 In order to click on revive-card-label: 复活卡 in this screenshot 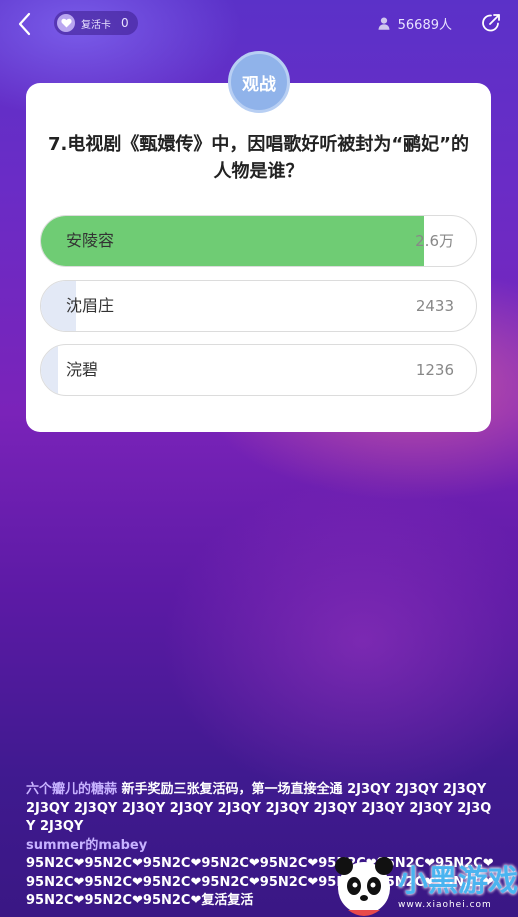, I will do `click(96, 25)`.